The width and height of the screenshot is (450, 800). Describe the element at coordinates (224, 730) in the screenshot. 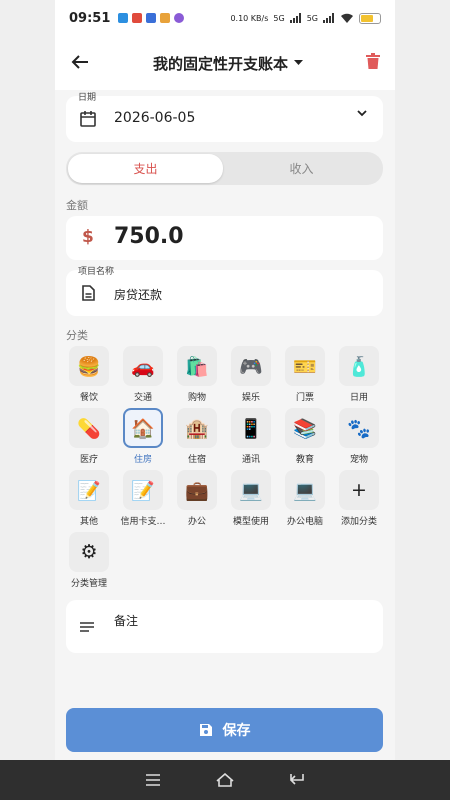

I see `save-button: 保存` at that location.